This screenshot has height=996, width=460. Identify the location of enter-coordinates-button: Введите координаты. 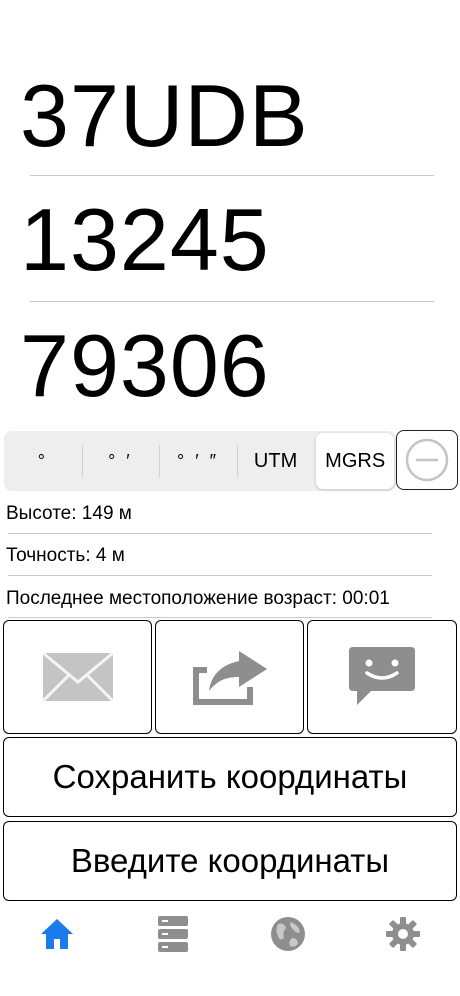
(230, 861).